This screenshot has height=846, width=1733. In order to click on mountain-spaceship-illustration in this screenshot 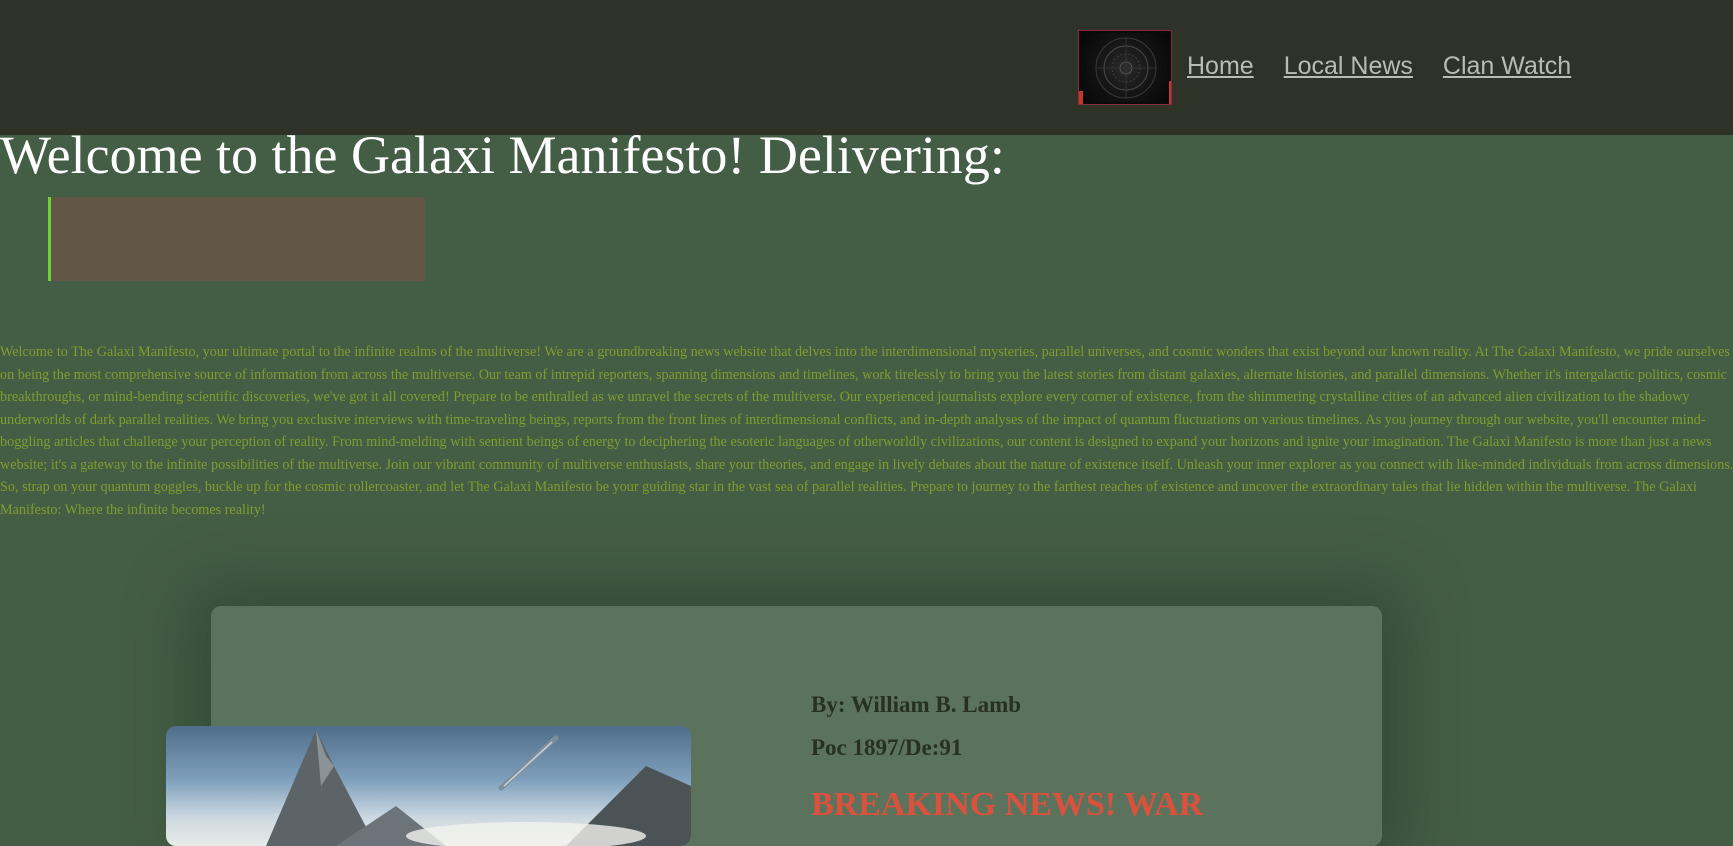, I will do `click(478, 788)`.